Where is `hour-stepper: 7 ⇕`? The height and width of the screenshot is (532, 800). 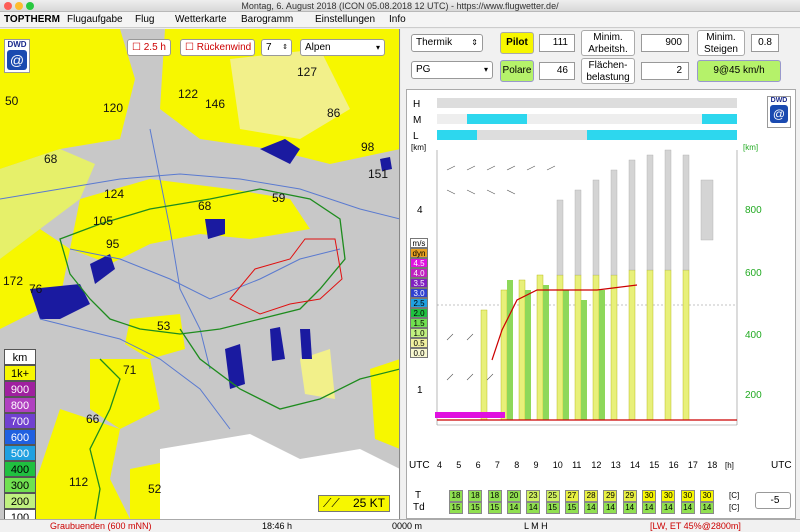 hour-stepper: 7 ⇕ is located at coordinates (276, 47).